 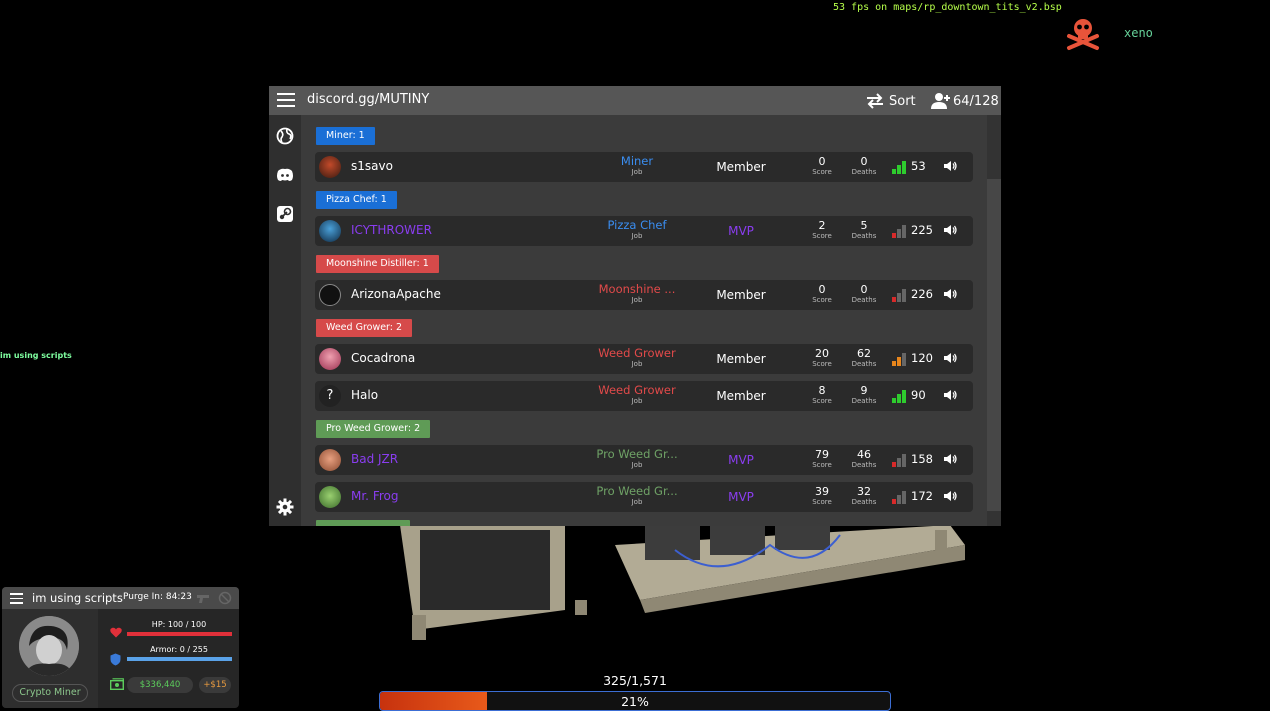 I want to click on group-label-pro-weed-grower: Pro Weed Grower: 2, so click(x=373, y=429).